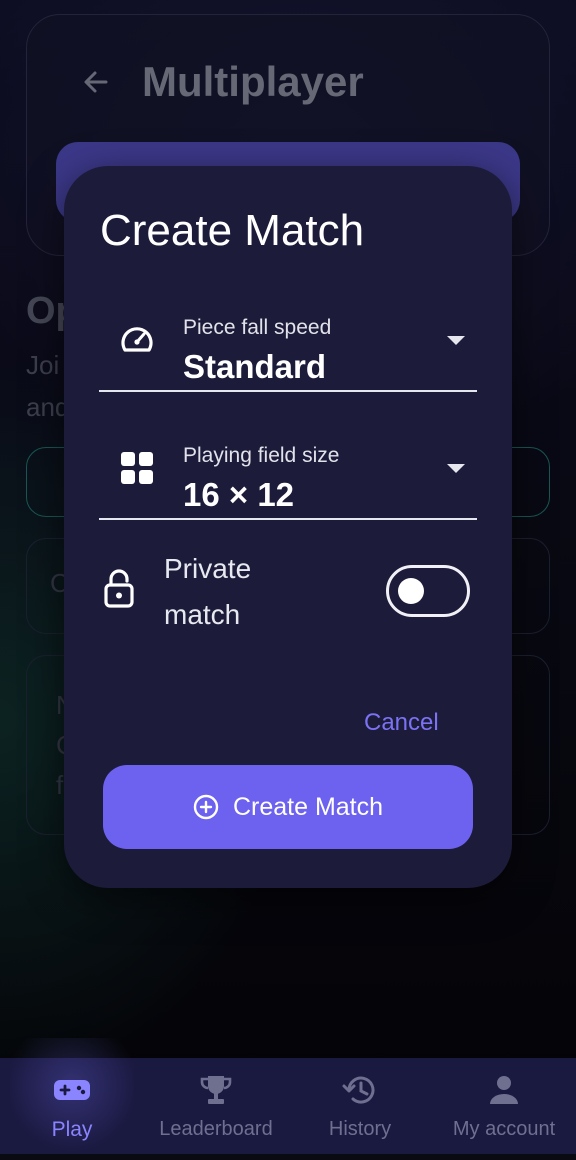 This screenshot has width=576, height=1160. Describe the element at coordinates (208, 591) in the screenshot. I see `private-match-label: Private match` at that location.